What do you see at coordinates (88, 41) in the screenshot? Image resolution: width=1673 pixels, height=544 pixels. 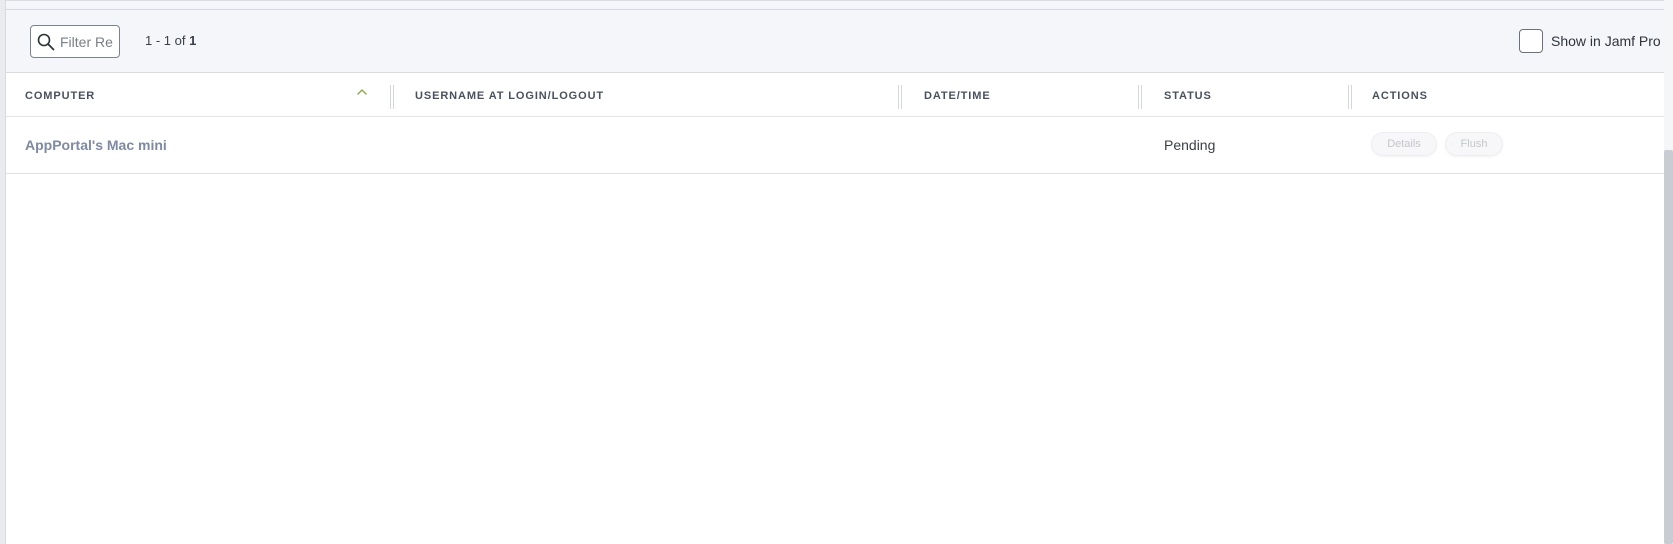 I see `filter-input` at bounding box center [88, 41].